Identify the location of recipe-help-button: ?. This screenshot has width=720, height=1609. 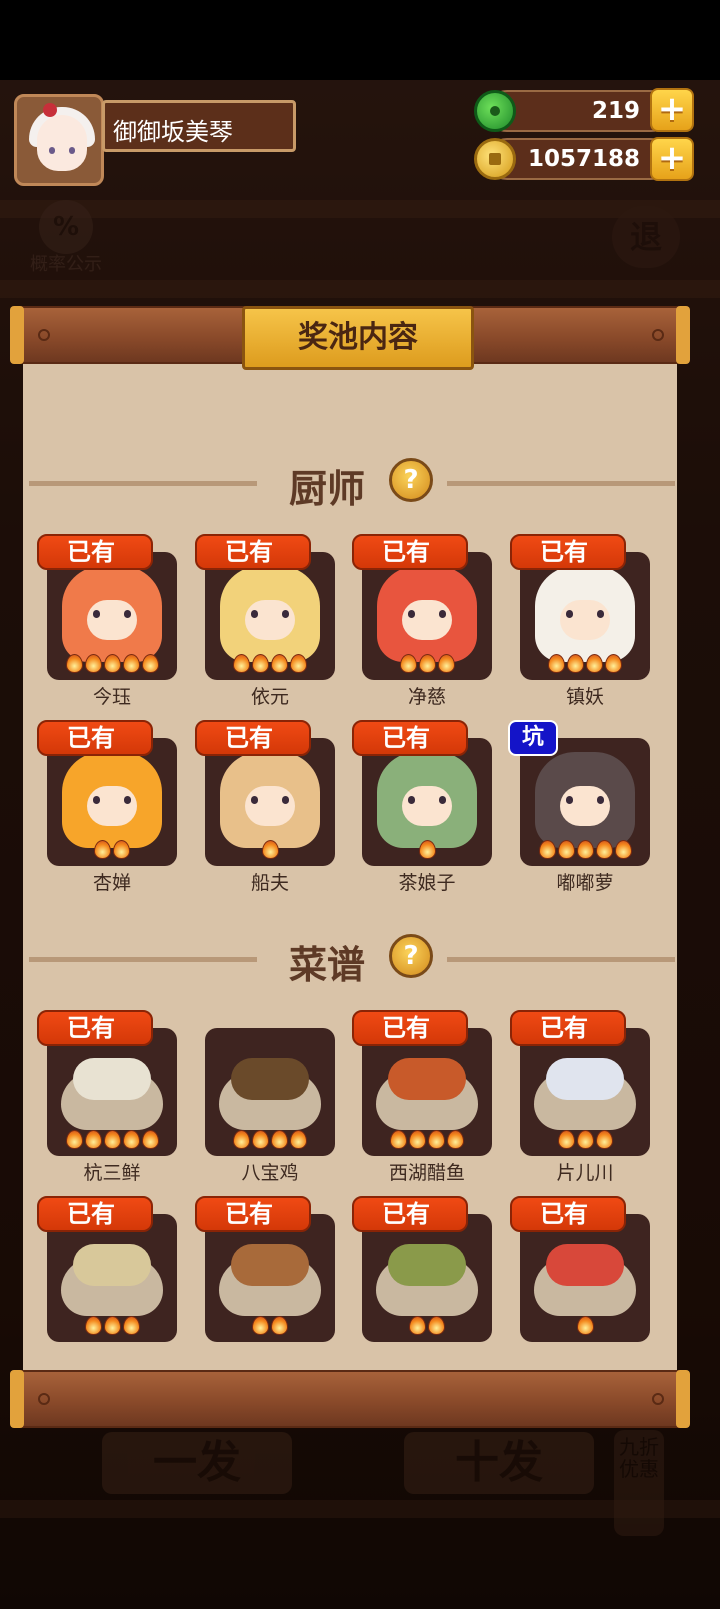
(411, 956).